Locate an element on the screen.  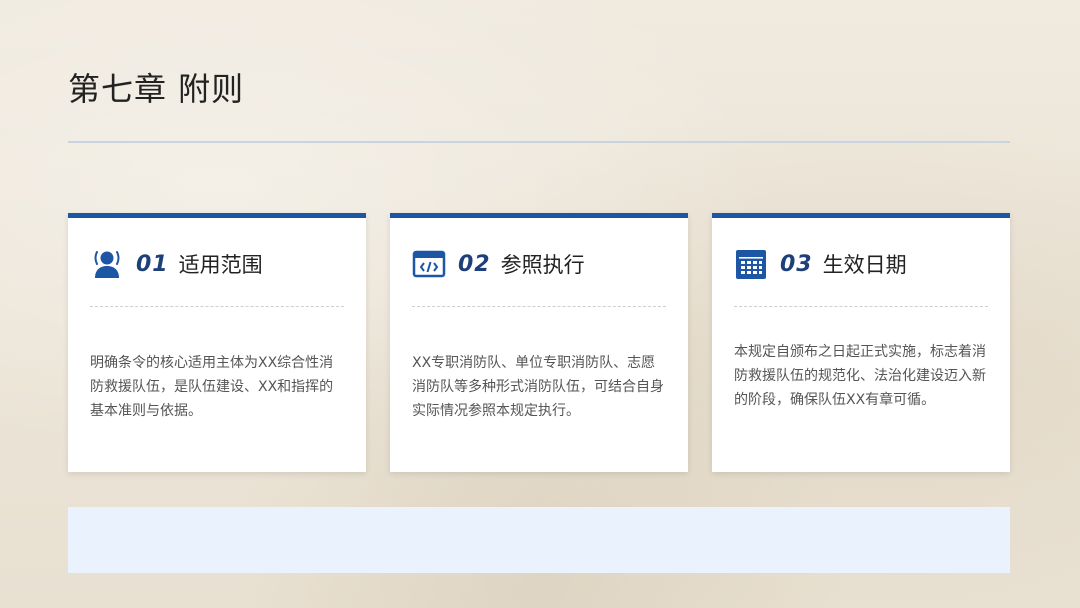
calendar-icon is located at coordinates (751, 264).